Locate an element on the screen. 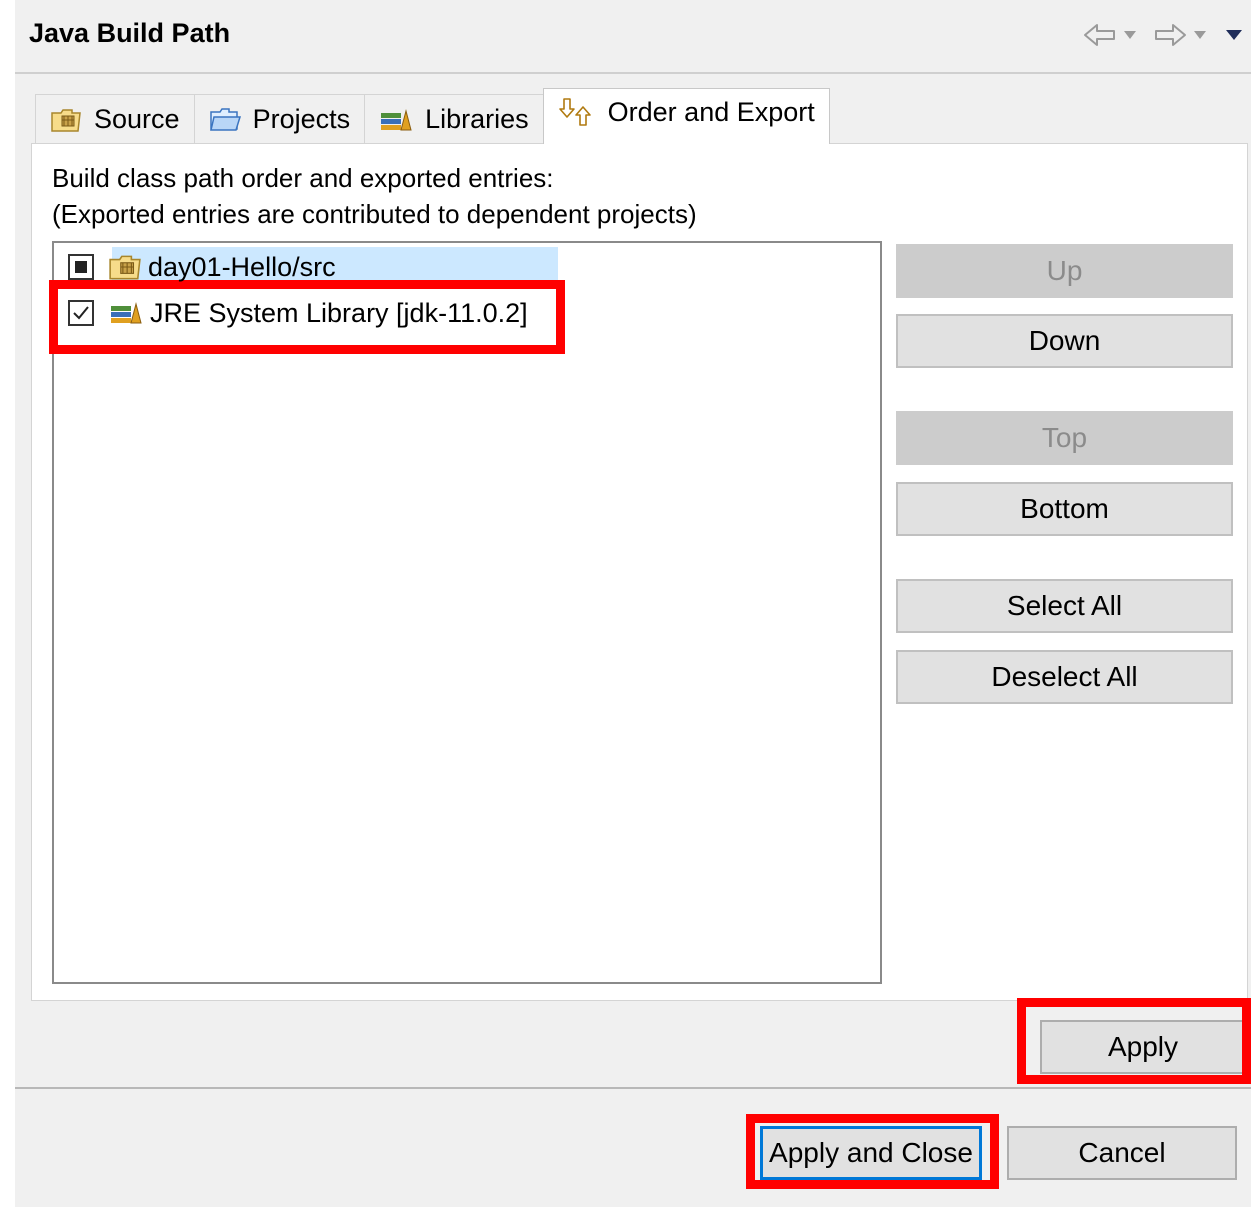 This screenshot has height=1207, width=1251. entry-label: day01-Hello/src is located at coordinates (242, 266).